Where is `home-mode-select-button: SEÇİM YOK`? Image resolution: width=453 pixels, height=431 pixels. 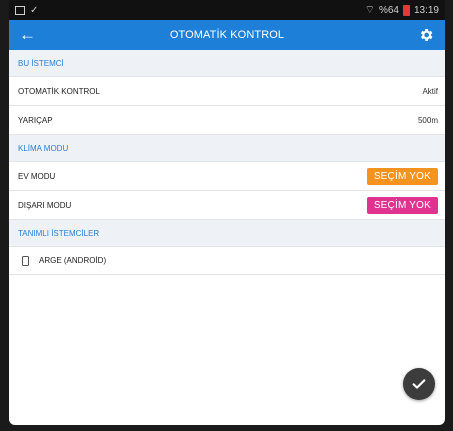
home-mode-select-button: SEÇİM YOK is located at coordinates (402, 176).